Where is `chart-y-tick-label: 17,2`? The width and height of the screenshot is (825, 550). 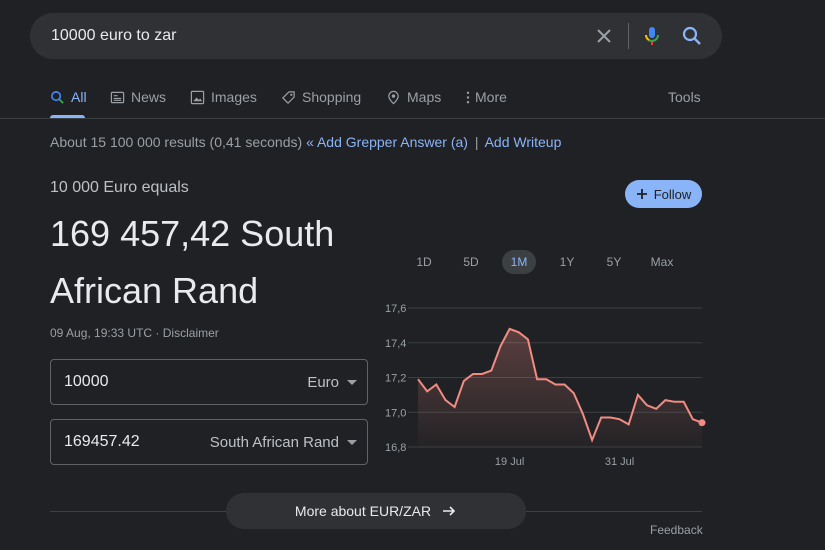
chart-y-tick-label: 17,2 is located at coordinates (395, 379).